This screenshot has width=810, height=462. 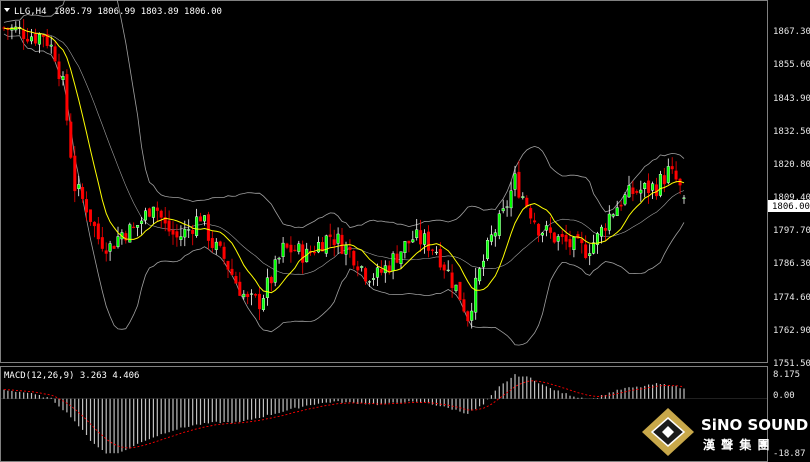 I want to click on price-tick: 1867.30, so click(x=791, y=32).